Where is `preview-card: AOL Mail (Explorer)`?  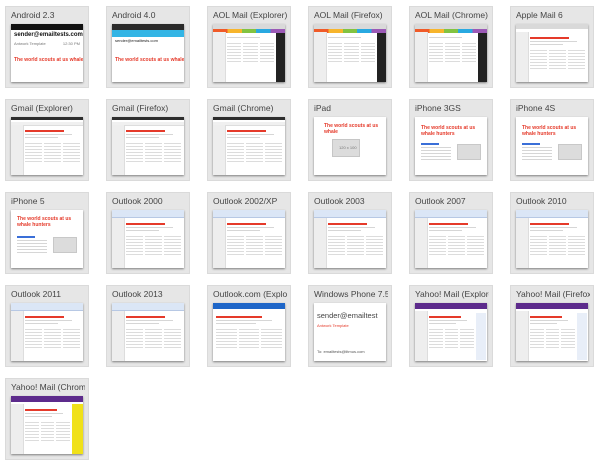 preview-card: AOL Mail (Explorer) is located at coordinates (249, 47).